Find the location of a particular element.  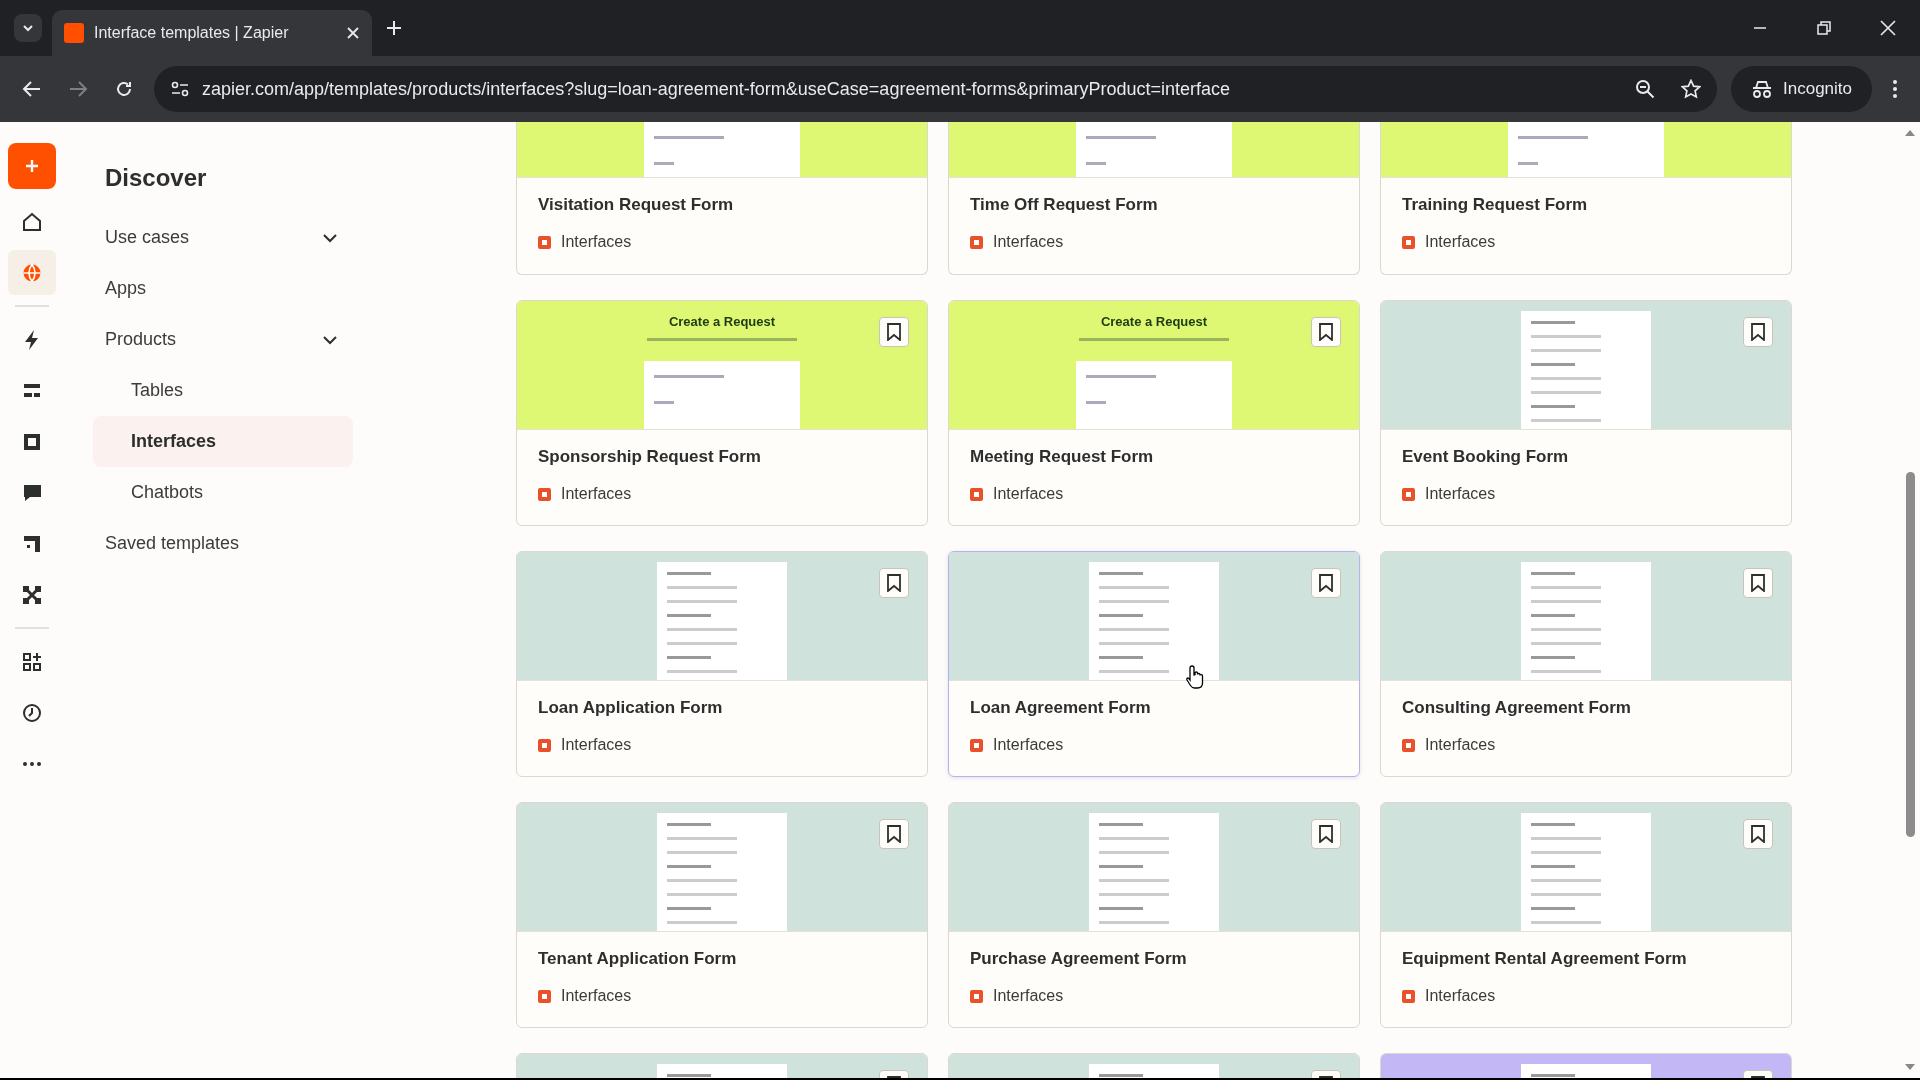

card-title: Event Booking Form is located at coordinates (1486, 457).